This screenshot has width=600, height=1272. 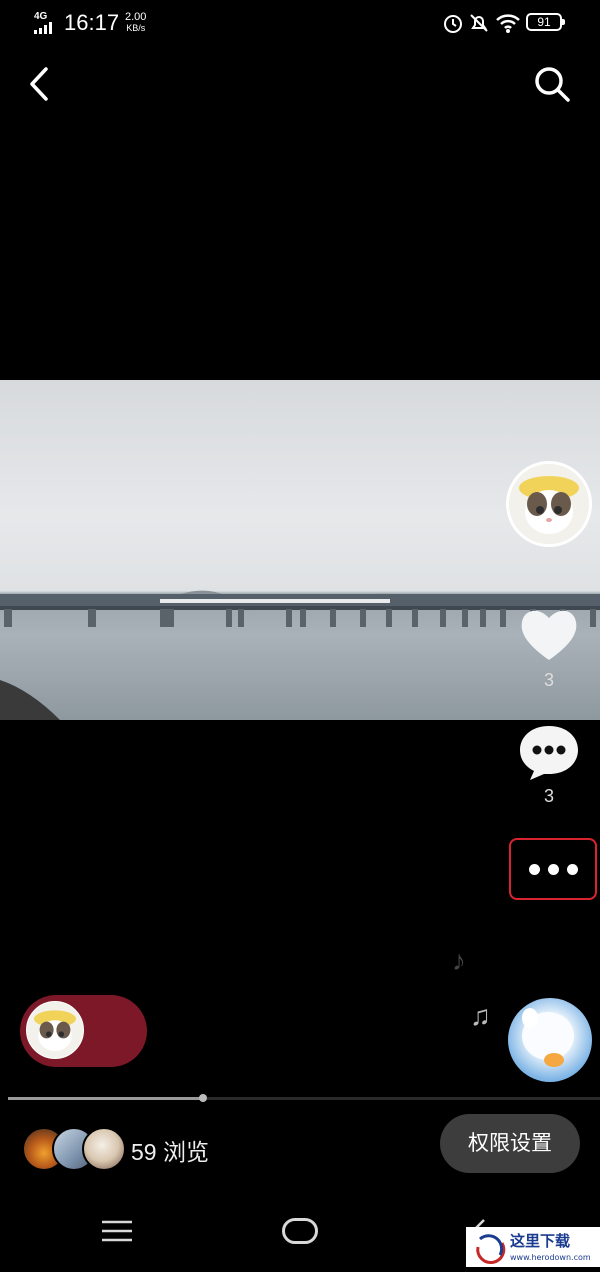 I want to click on speed-value: 2.00, so click(x=136, y=17).